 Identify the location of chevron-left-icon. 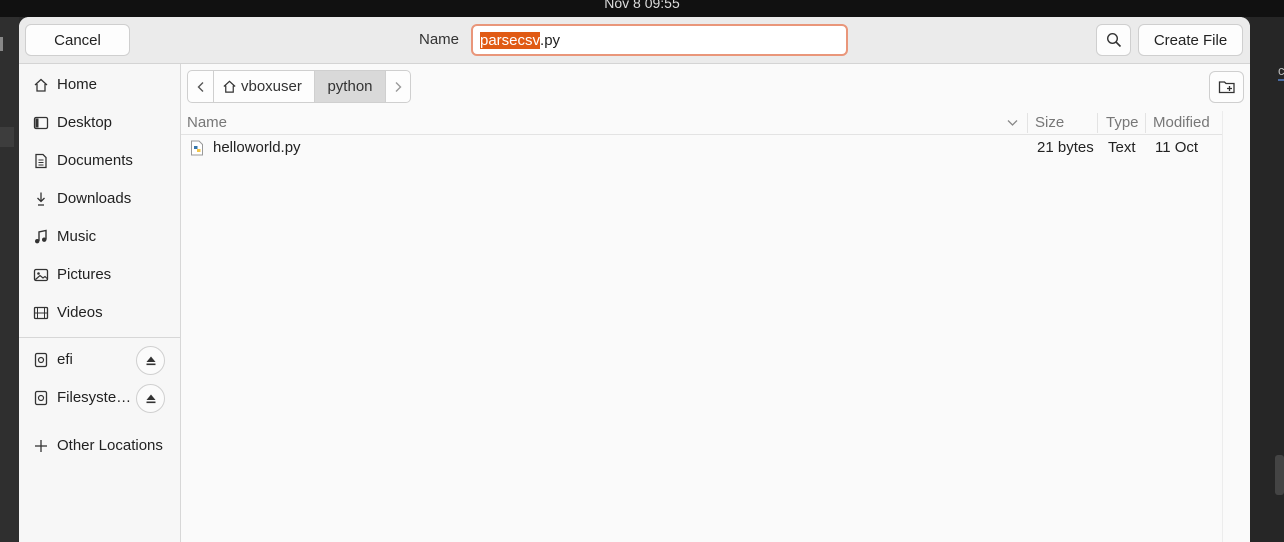
(200, 86).